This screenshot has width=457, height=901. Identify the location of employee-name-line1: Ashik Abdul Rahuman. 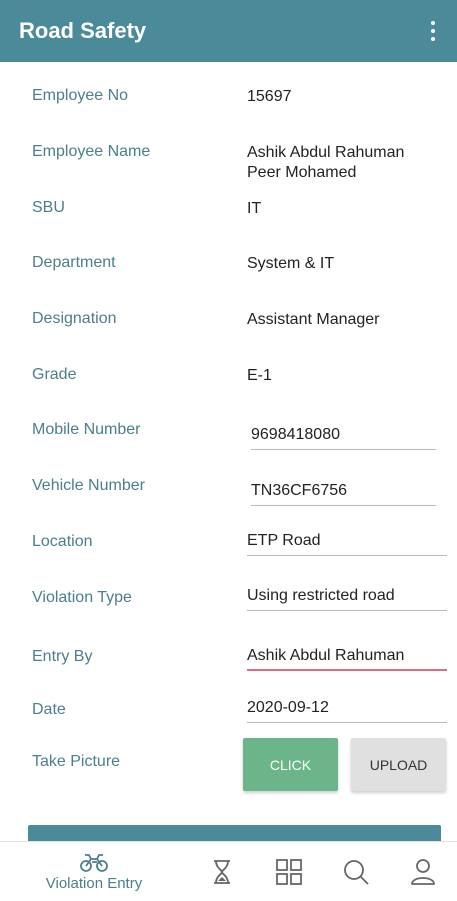
(326, 152).